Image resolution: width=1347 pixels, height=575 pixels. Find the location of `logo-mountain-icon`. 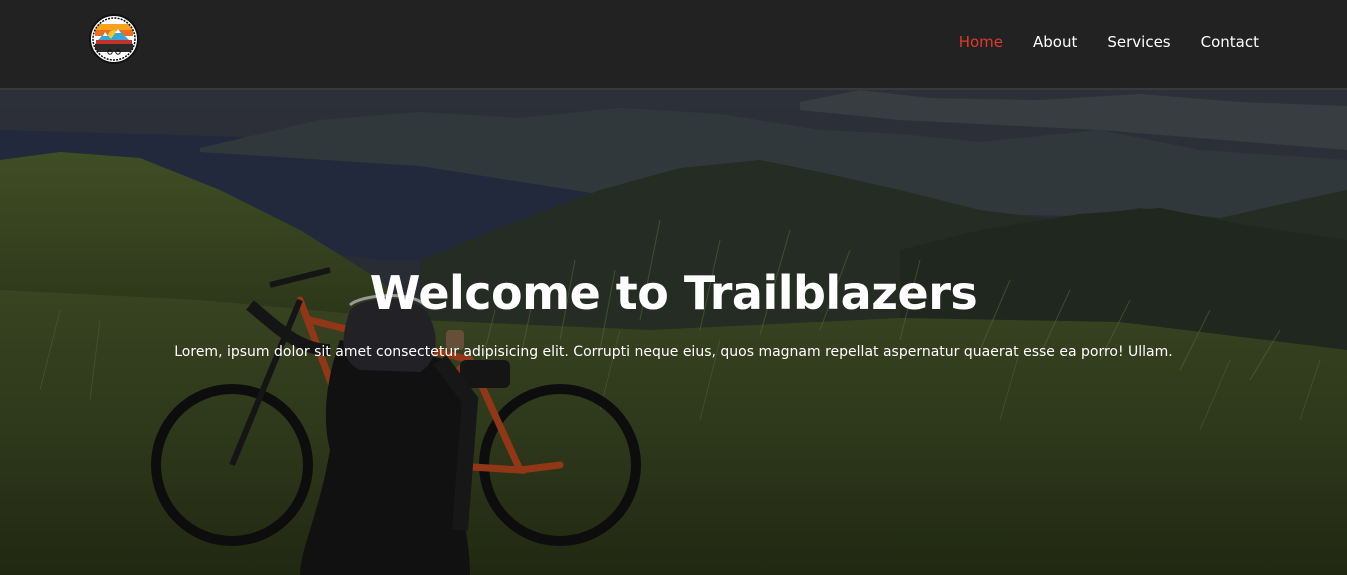

logo-mountain-icon is located at coordinates (114, 39).